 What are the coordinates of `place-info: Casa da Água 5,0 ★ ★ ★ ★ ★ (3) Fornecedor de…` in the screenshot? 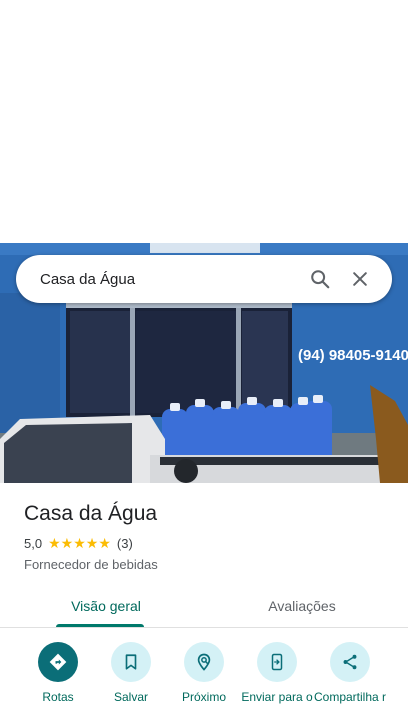 It's located at (204, 537).